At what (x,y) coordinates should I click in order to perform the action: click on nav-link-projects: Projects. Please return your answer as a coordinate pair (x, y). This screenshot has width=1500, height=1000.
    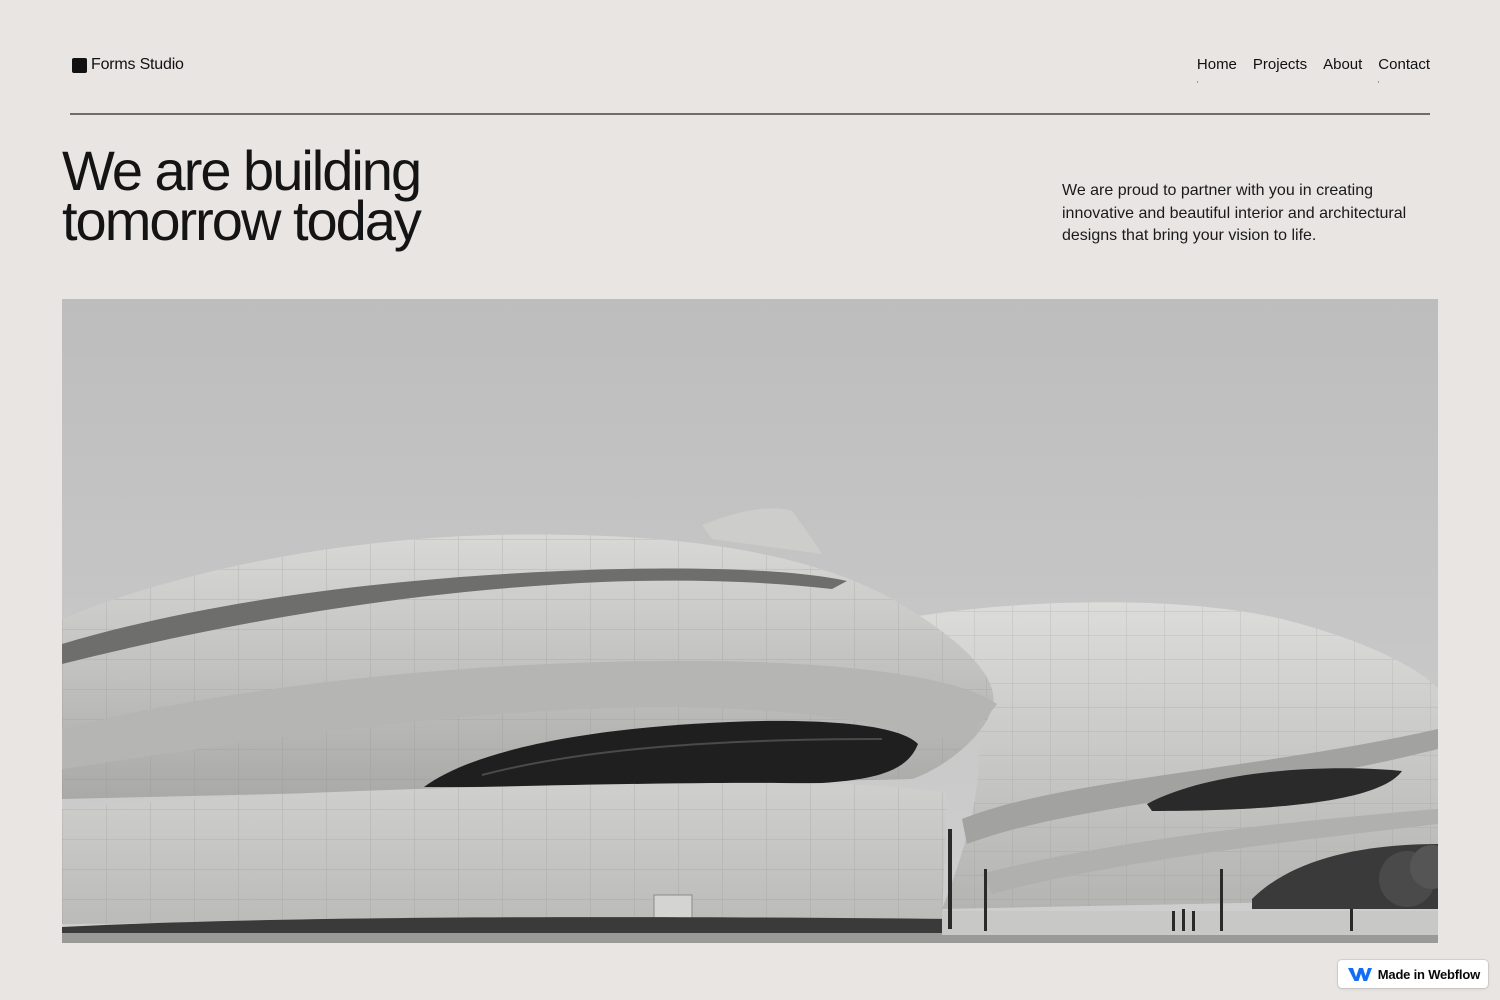
    Looking at the image, I should click on (1280, 65).